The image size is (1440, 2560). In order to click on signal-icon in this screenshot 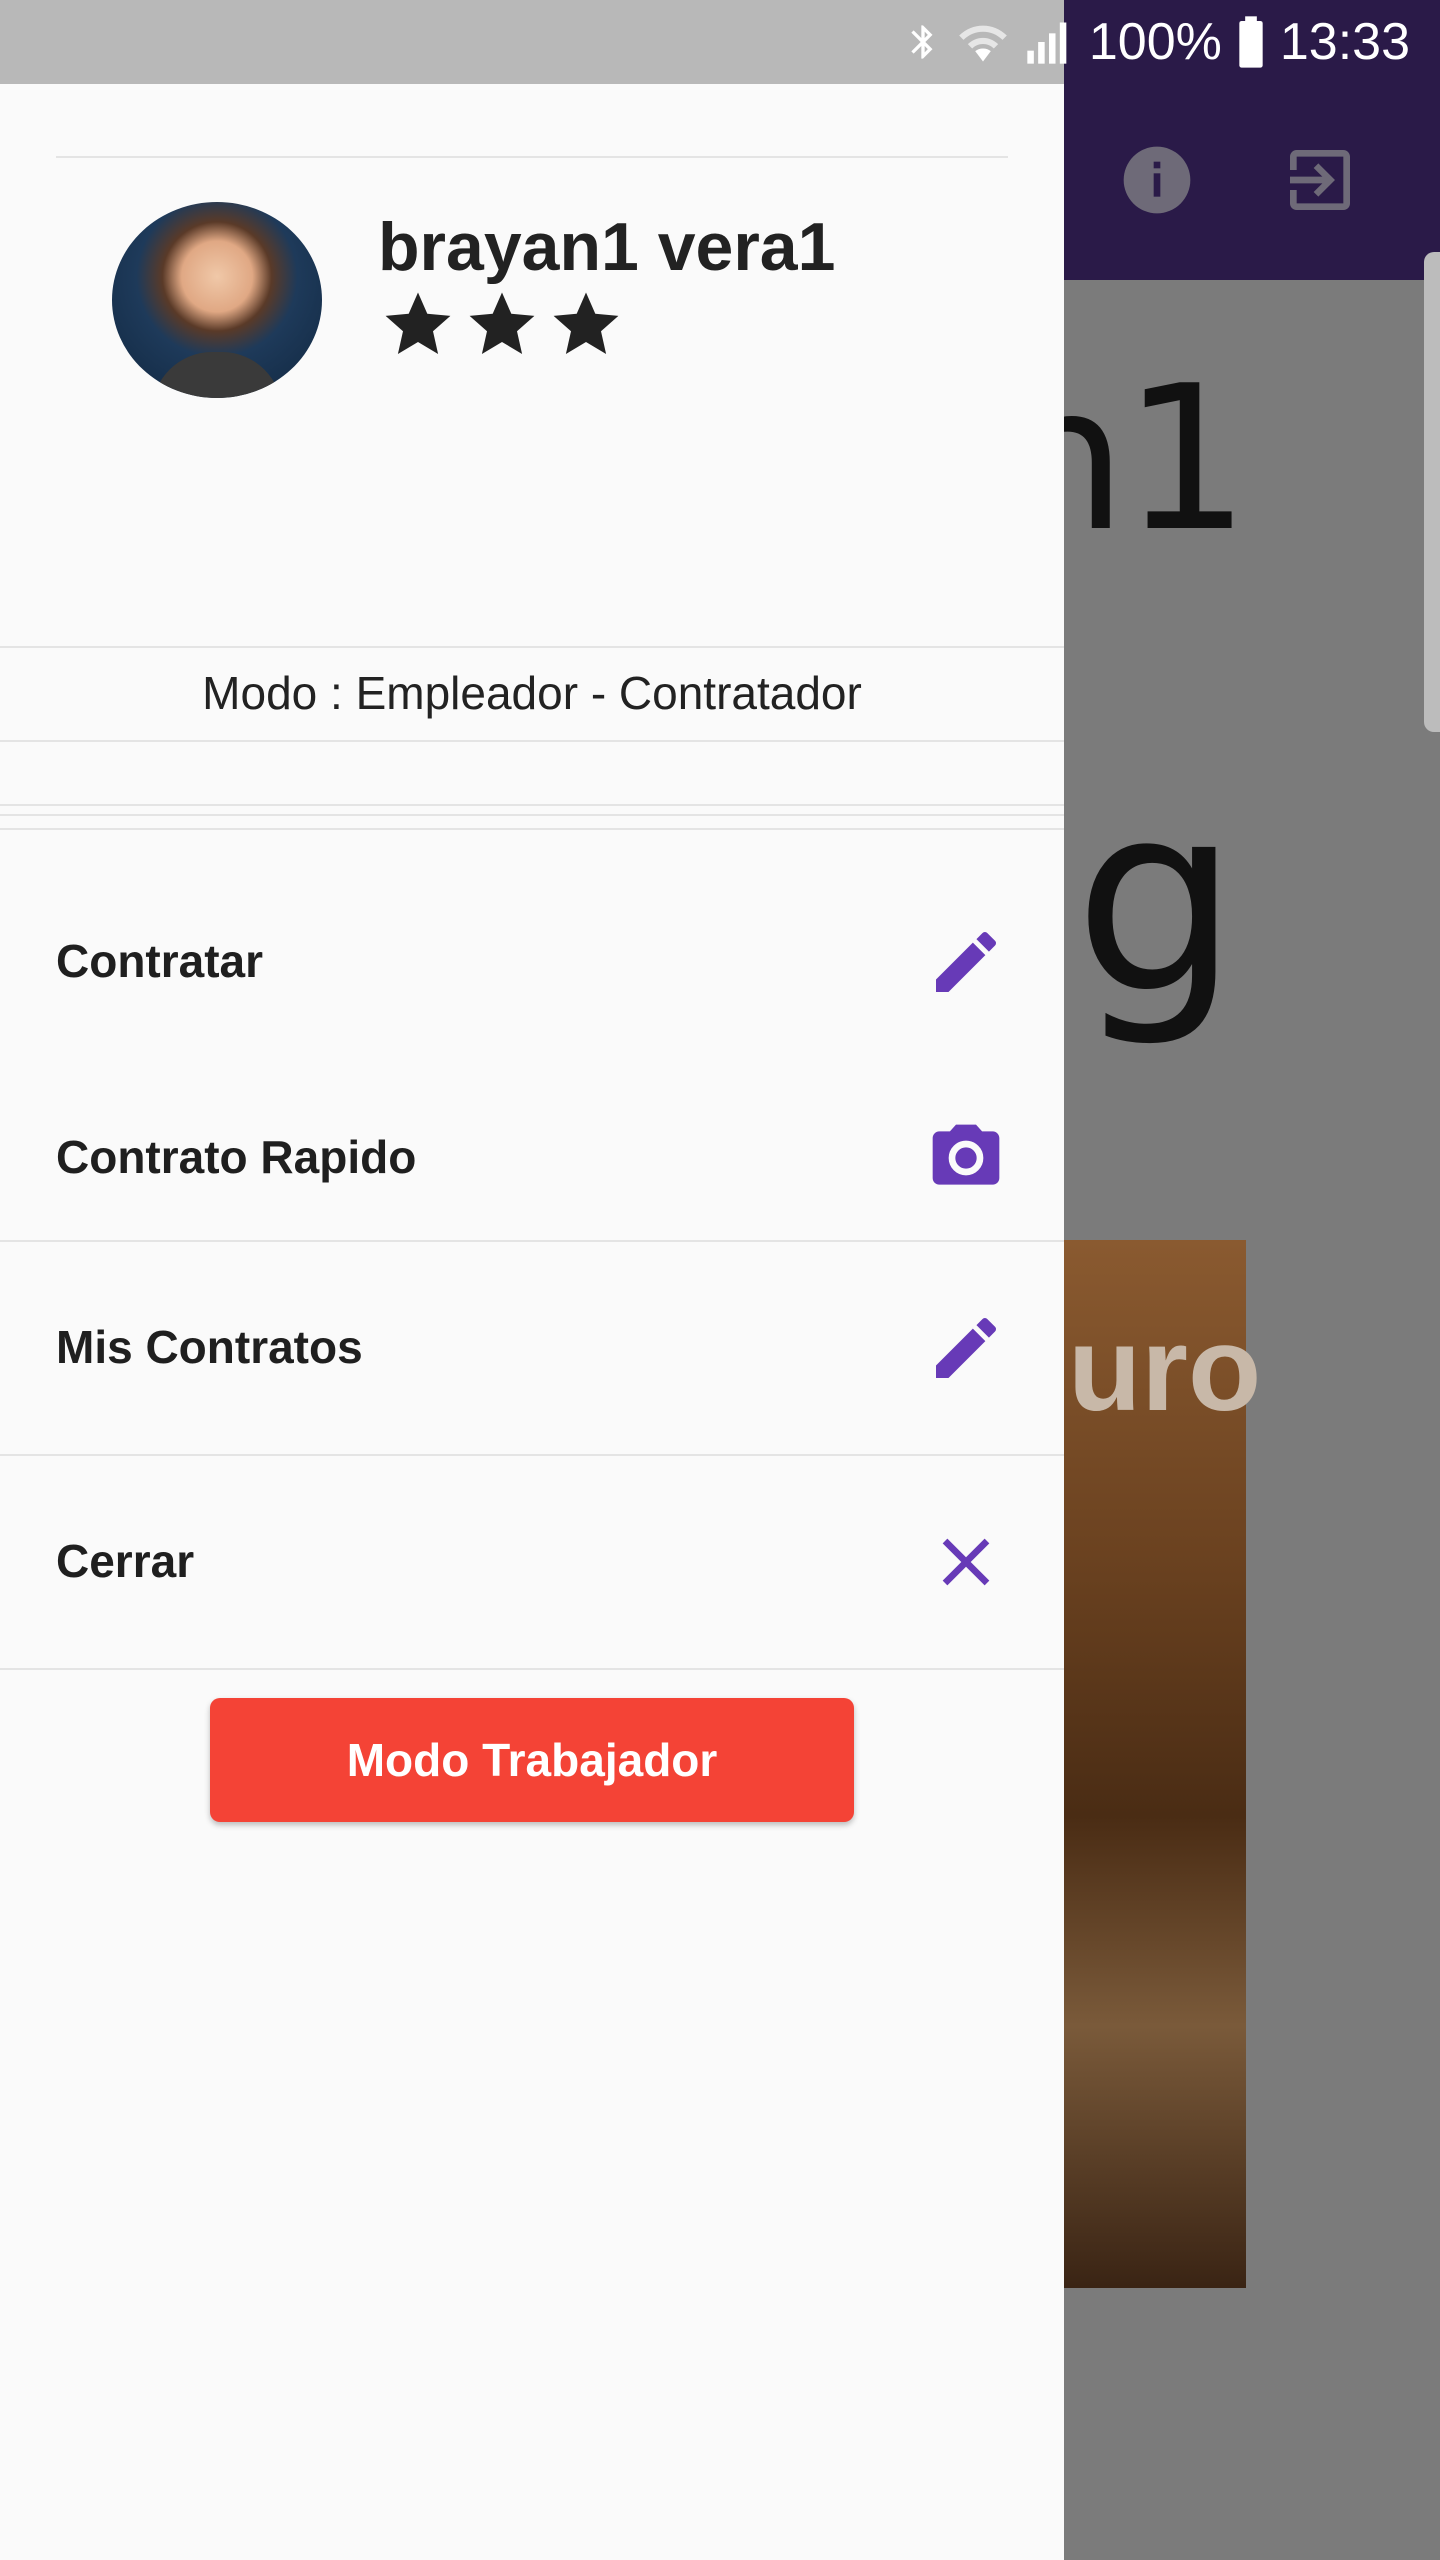, I will do `click(1047, 43)`.